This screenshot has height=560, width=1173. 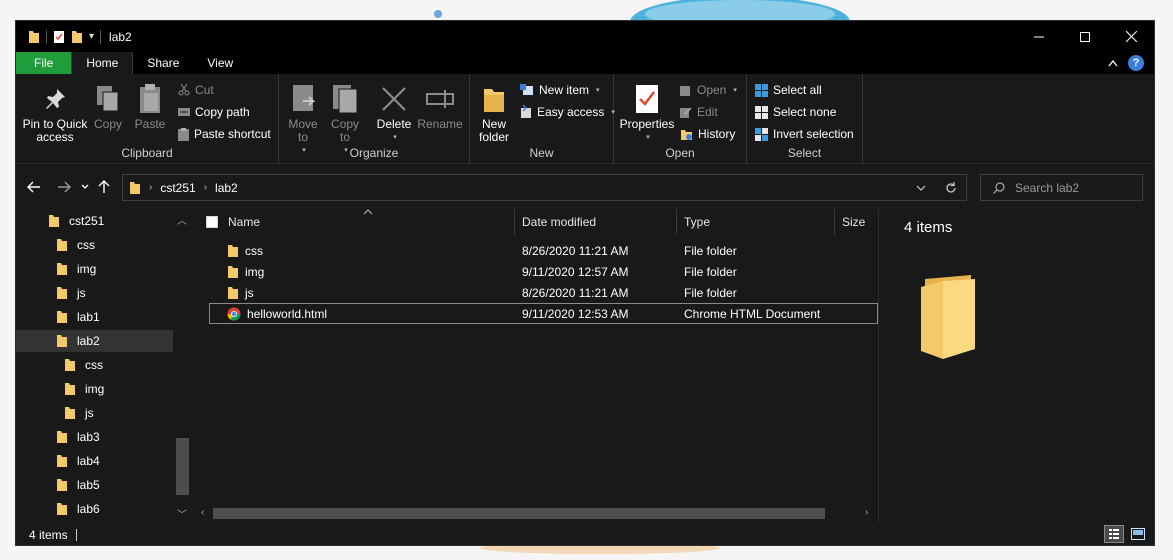 What do you see at coordinates (795, 112) in the screenshot?
I see `select-none-button: Select none` at bounding box center [795, 112].